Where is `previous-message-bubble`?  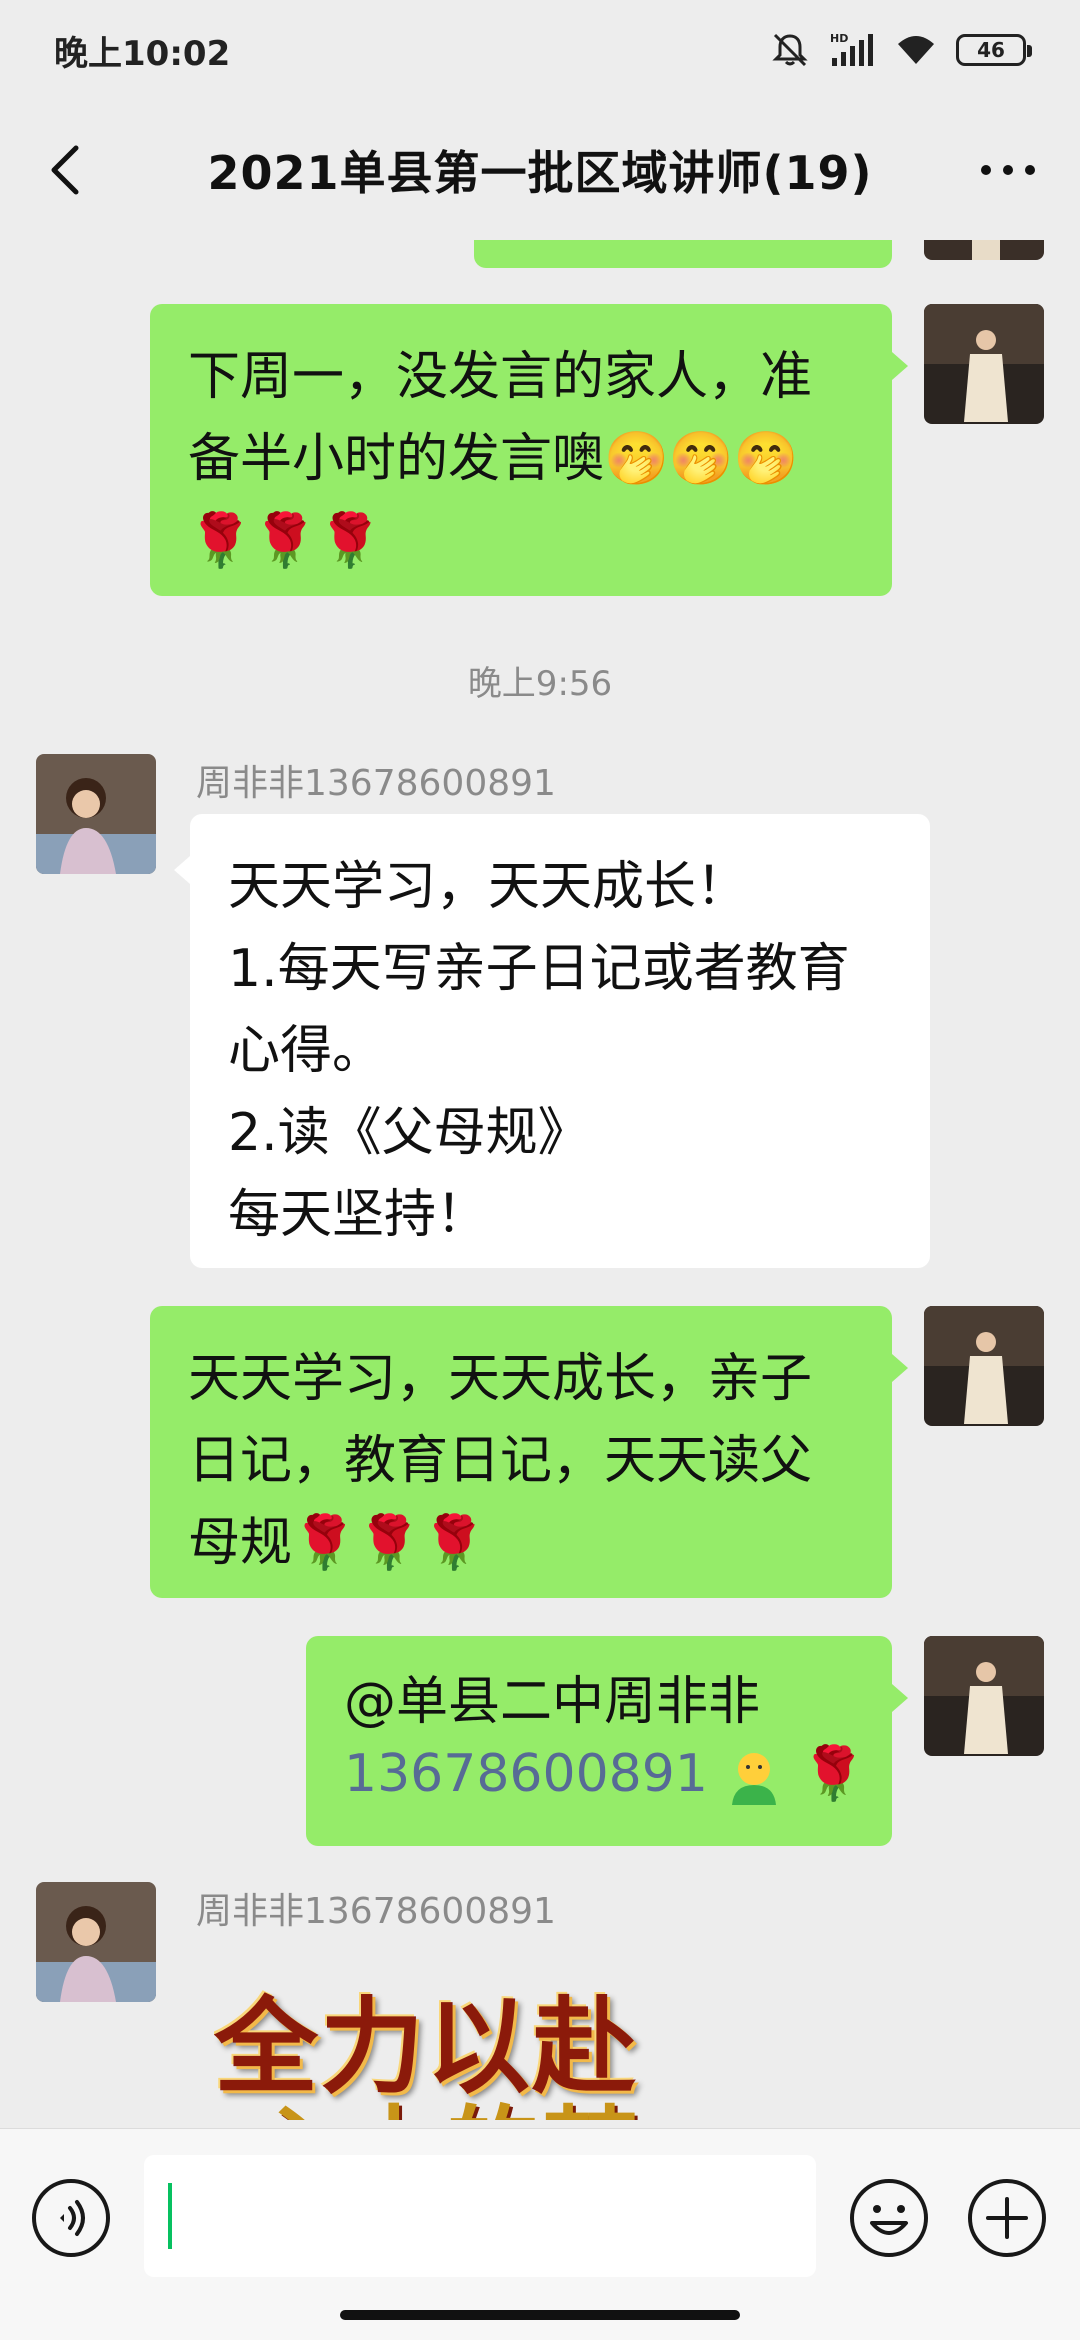 previous-message-bubble is located at coordinates (683, 254).